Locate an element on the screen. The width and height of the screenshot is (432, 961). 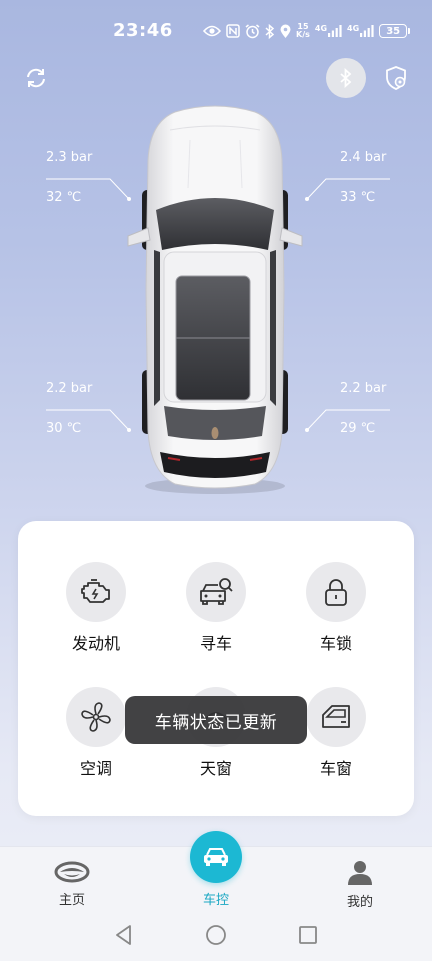
window-label: 车窗 is located at coordinates (335, 768).